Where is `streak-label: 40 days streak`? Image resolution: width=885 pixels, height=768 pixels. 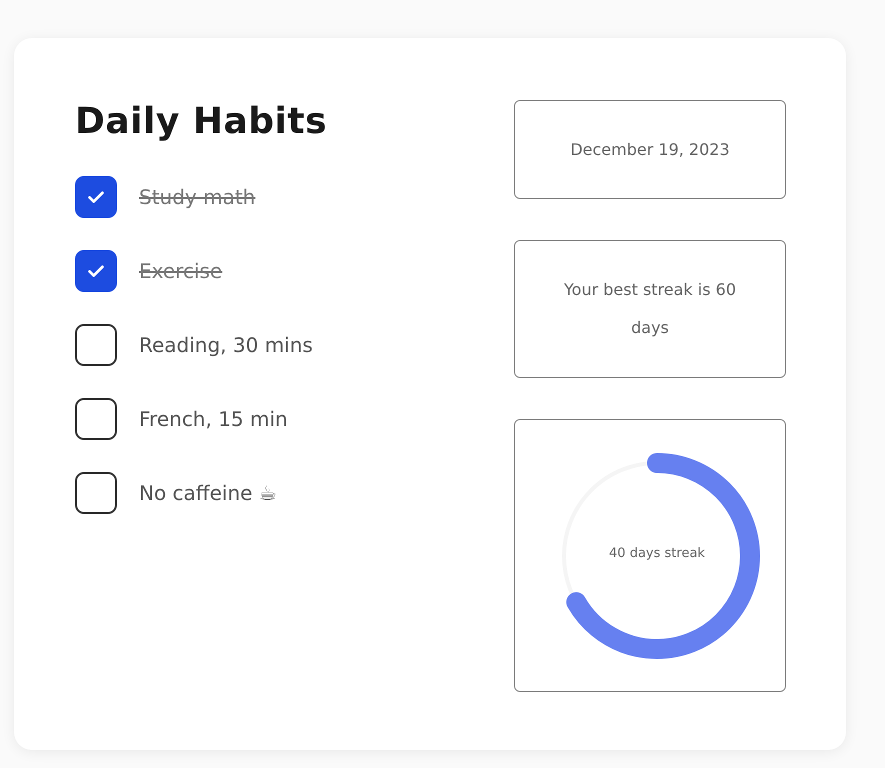
streak-label: 40 days streak is located at coordinates (657, 553).